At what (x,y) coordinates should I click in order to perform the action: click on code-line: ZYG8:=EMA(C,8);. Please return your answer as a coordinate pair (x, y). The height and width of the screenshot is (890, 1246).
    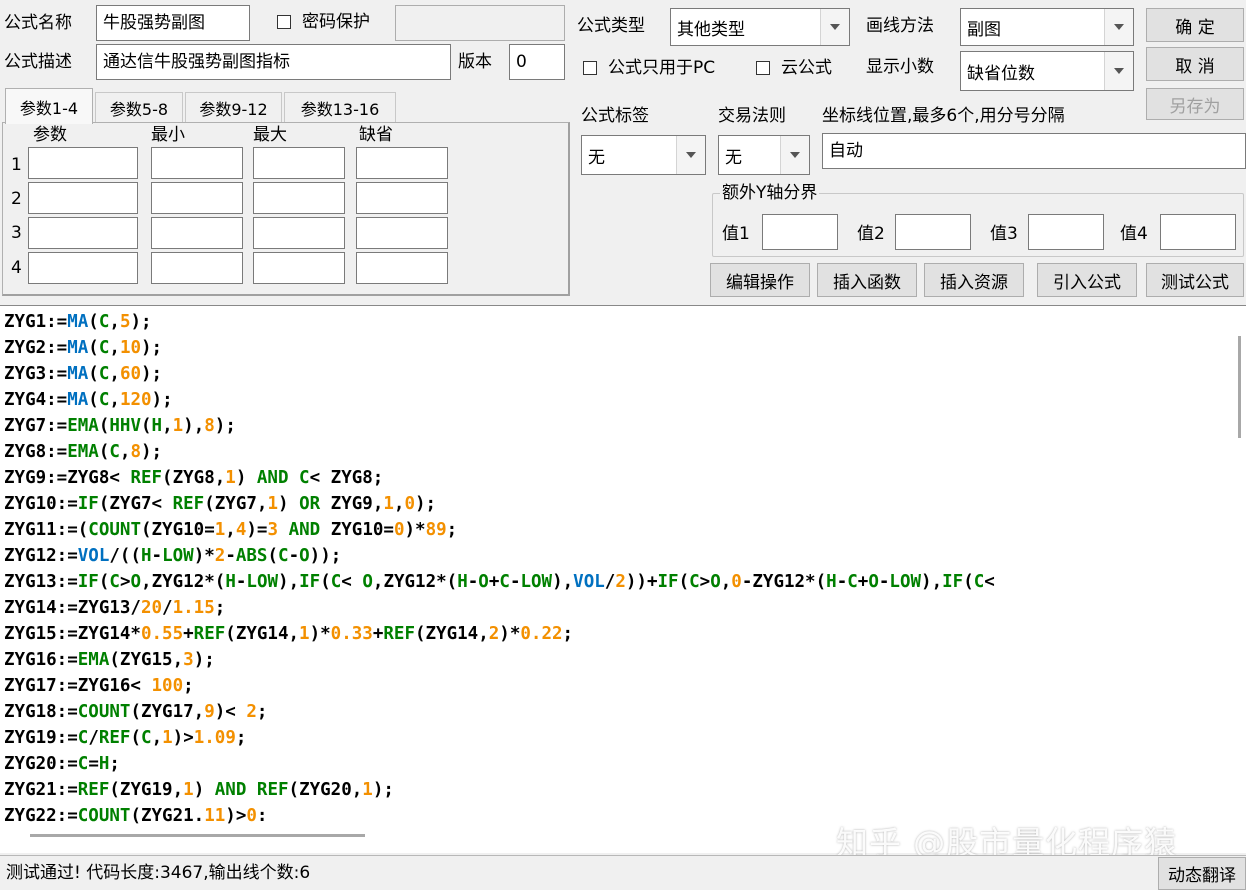
    Looking at the image, I should click on (499, 452).